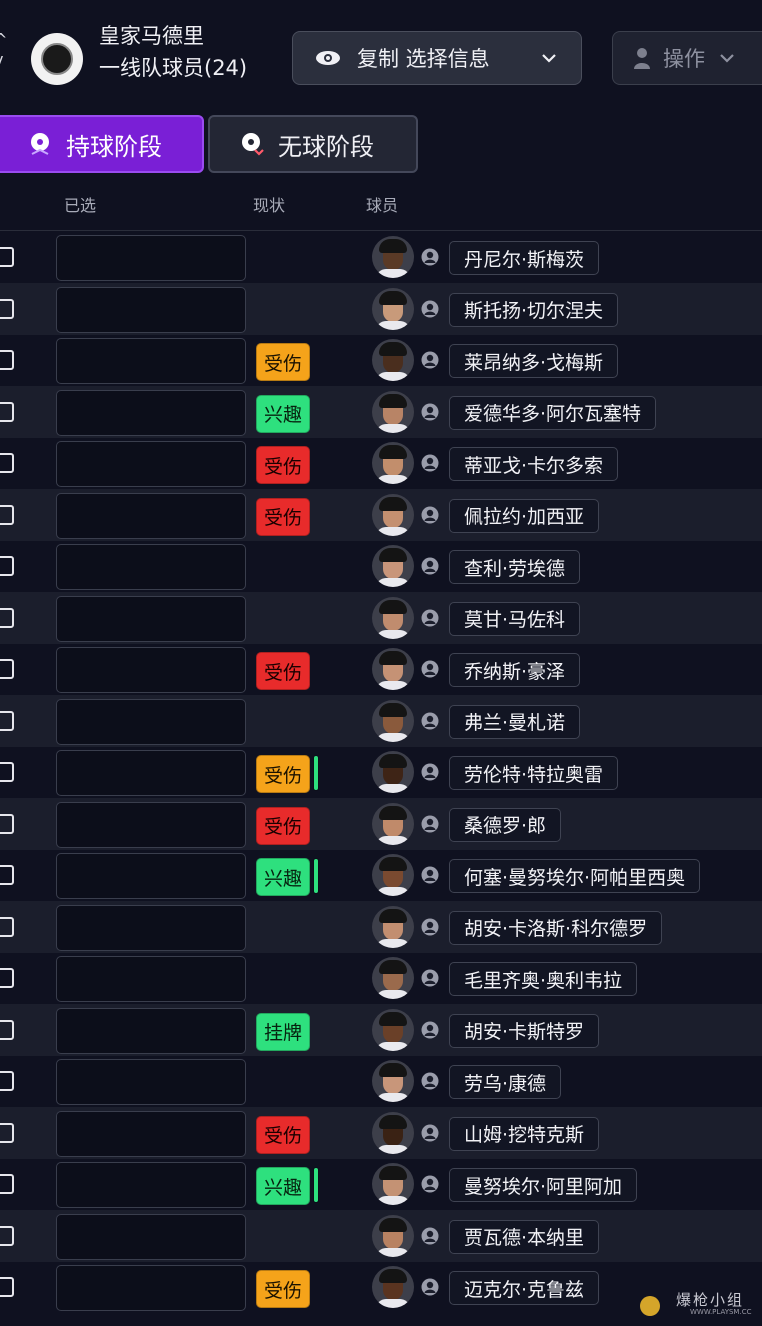 The image size is (762, 1326). What do you see at coordinates (382, 204) in the screenshot?
I see `column-header-player: 球员` at bounding box center [382, 204].